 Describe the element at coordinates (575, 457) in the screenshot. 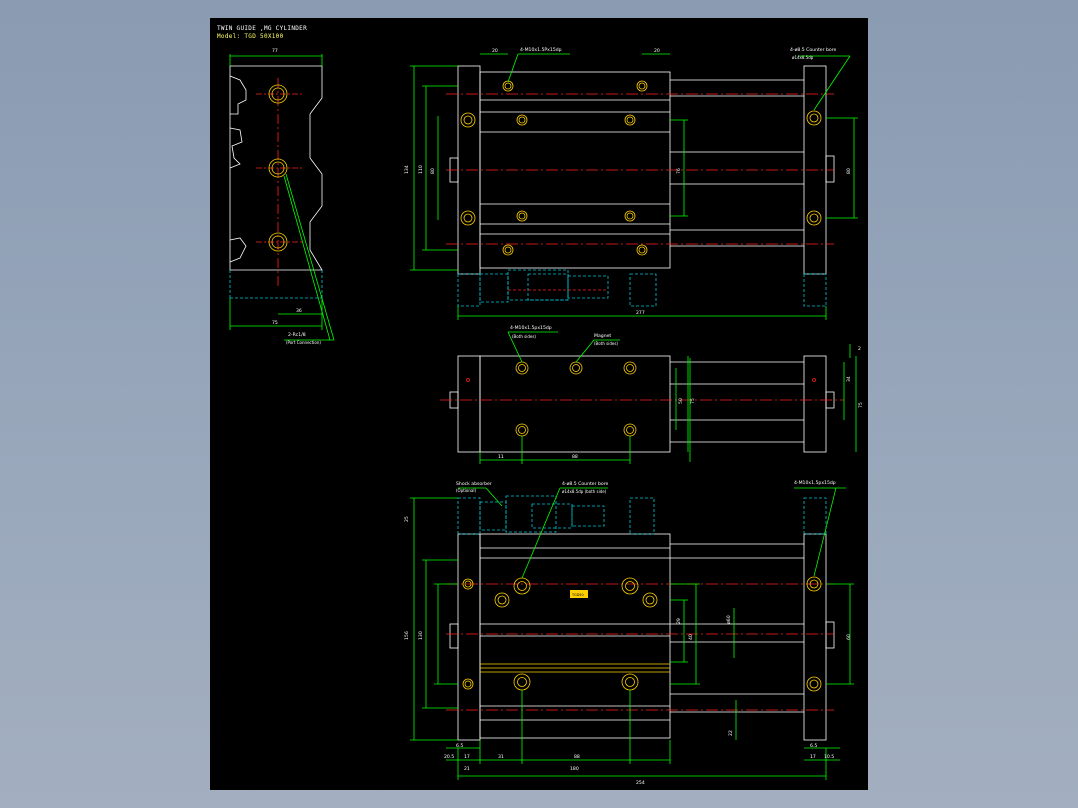

I see `dim-side-b: 88` at that location.